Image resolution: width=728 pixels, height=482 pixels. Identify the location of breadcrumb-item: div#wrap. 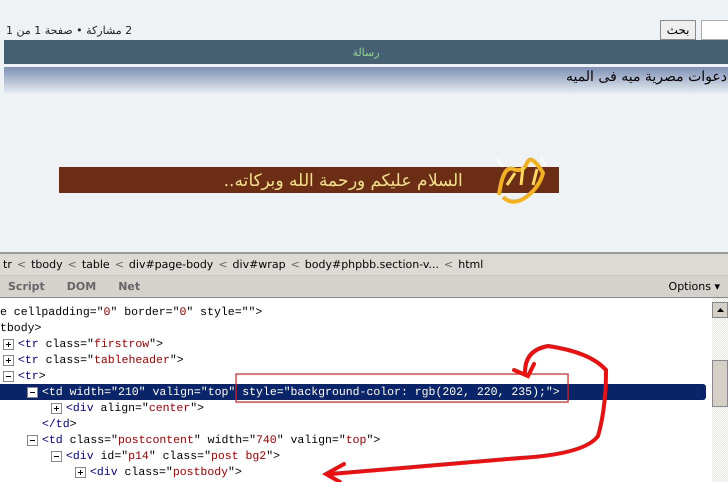
(259, 264).